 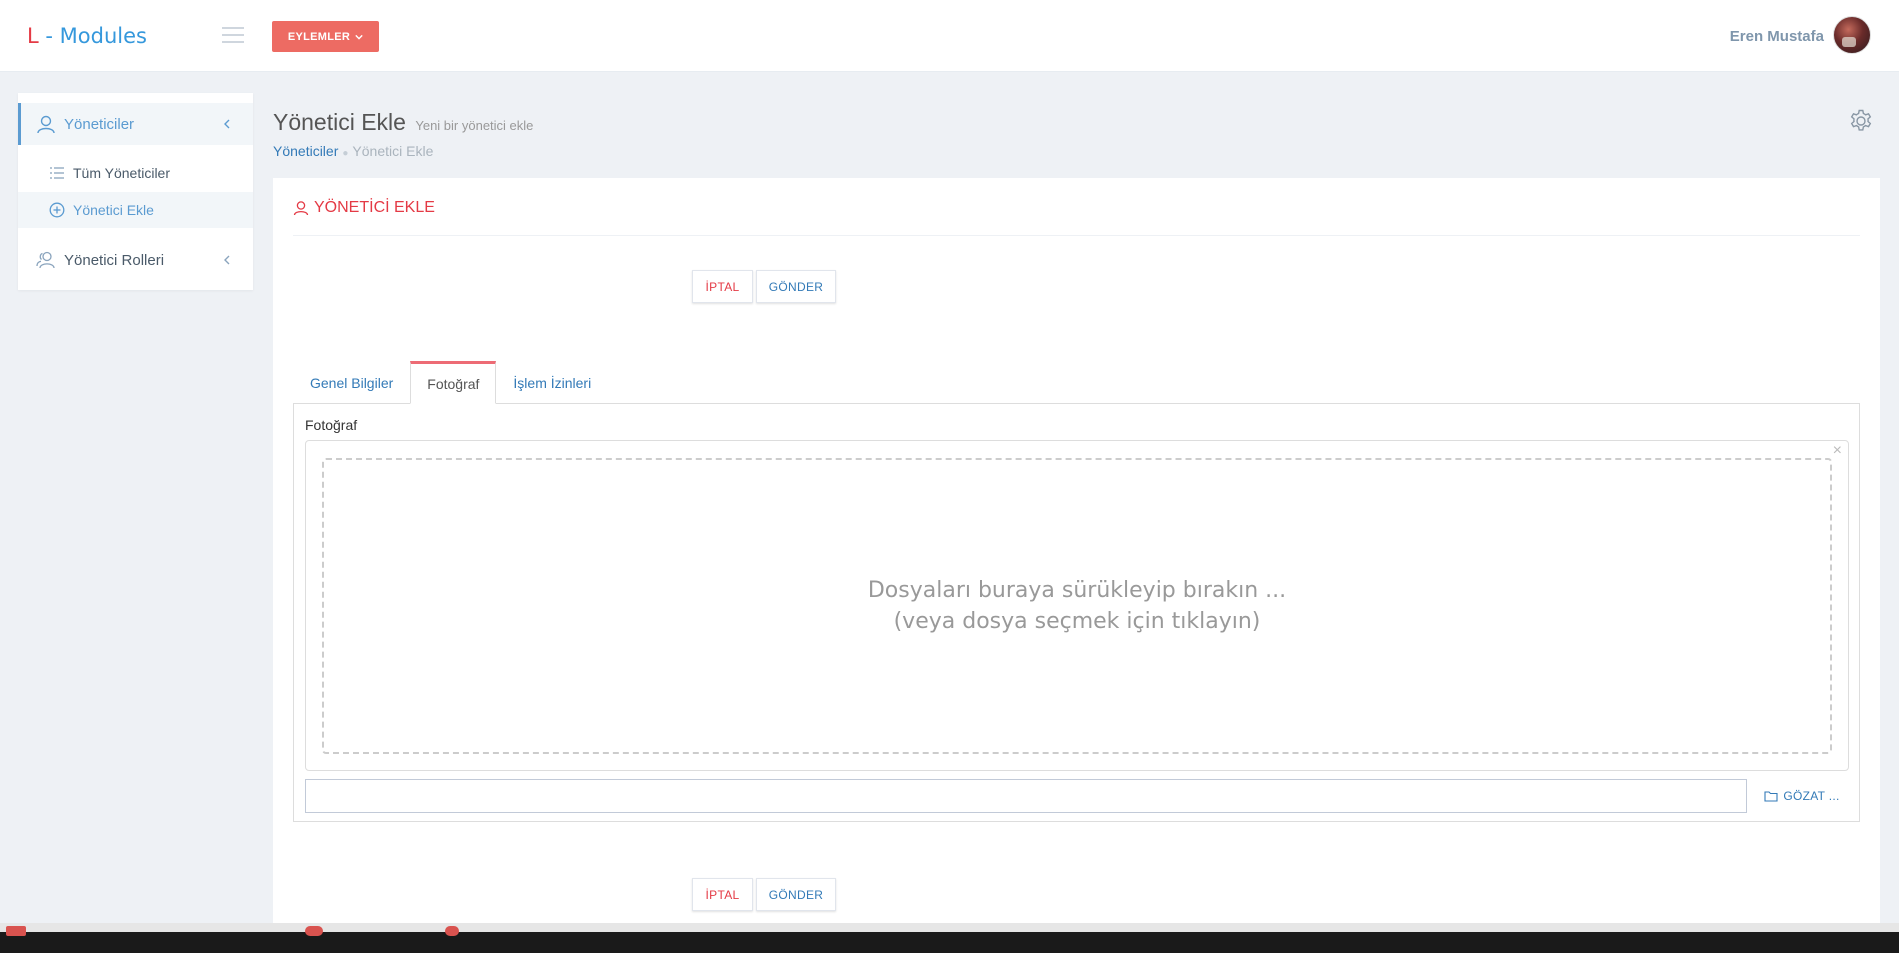 What do you see at coordinates (1077, 621) in the screenshot?
I see `dropzone-hint: (veya dosya seçmek için tıklayın)` at bounding box center [1077, 621].